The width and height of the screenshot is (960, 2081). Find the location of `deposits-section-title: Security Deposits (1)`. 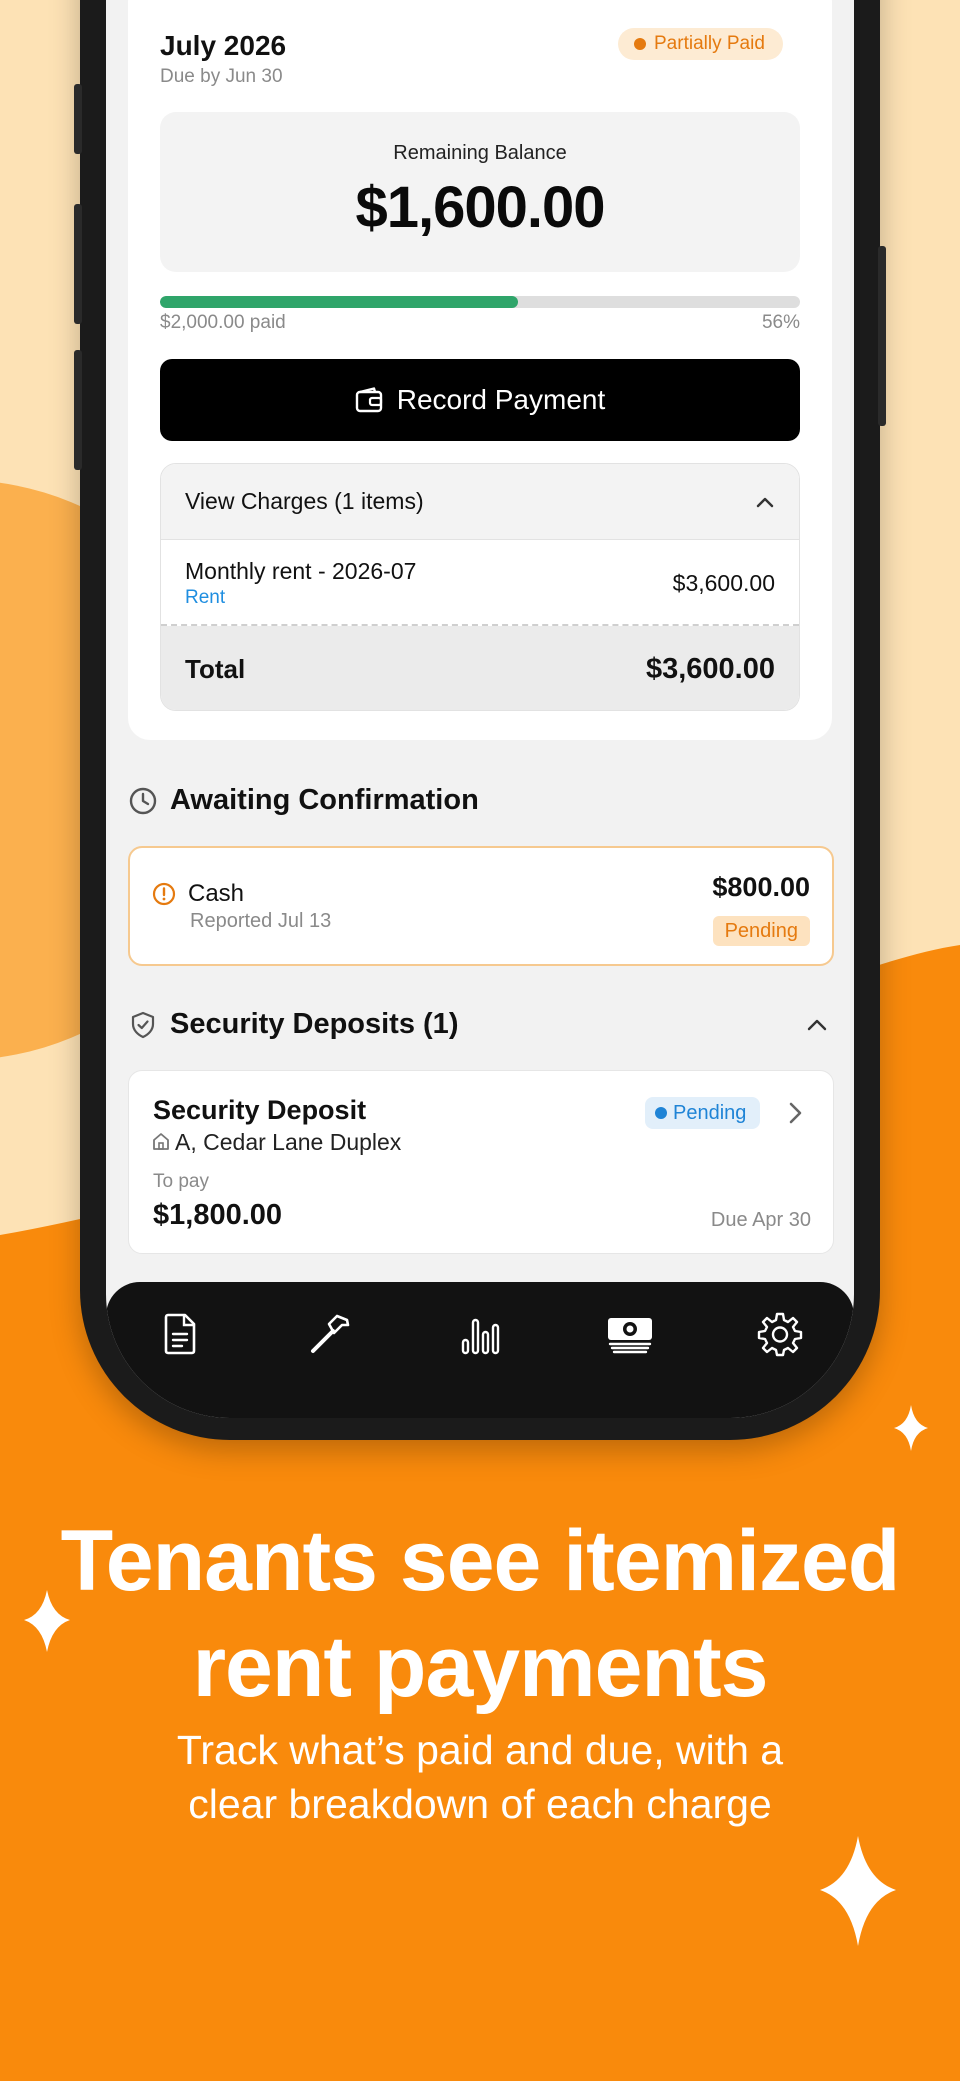

deposits-section-title: Security Deposits (1) is located at coordinates (314, 1024).